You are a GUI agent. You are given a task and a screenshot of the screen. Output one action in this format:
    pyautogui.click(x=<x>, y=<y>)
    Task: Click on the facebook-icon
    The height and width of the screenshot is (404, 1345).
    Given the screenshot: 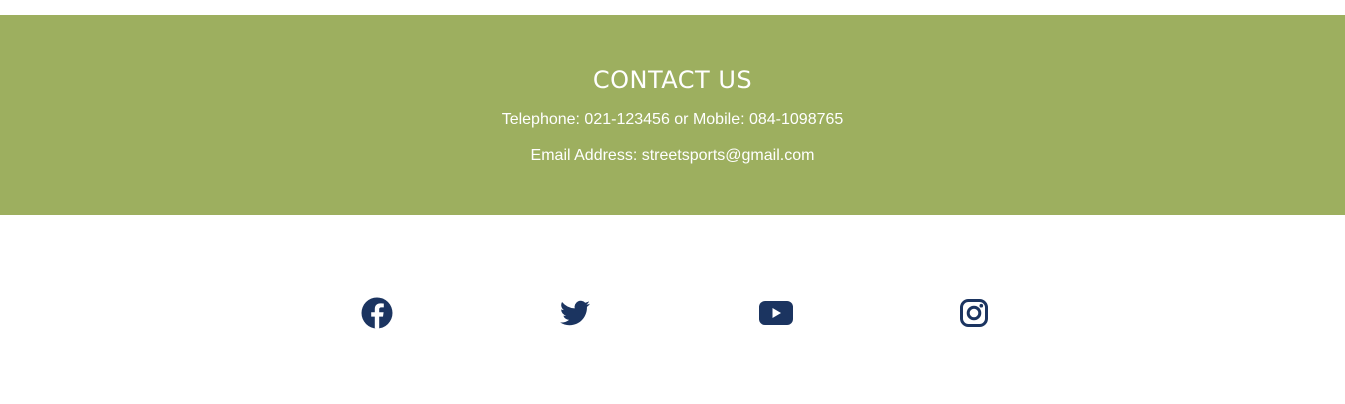 What is the action you would take?
    pyautogui.click(x=377, y=313)
    